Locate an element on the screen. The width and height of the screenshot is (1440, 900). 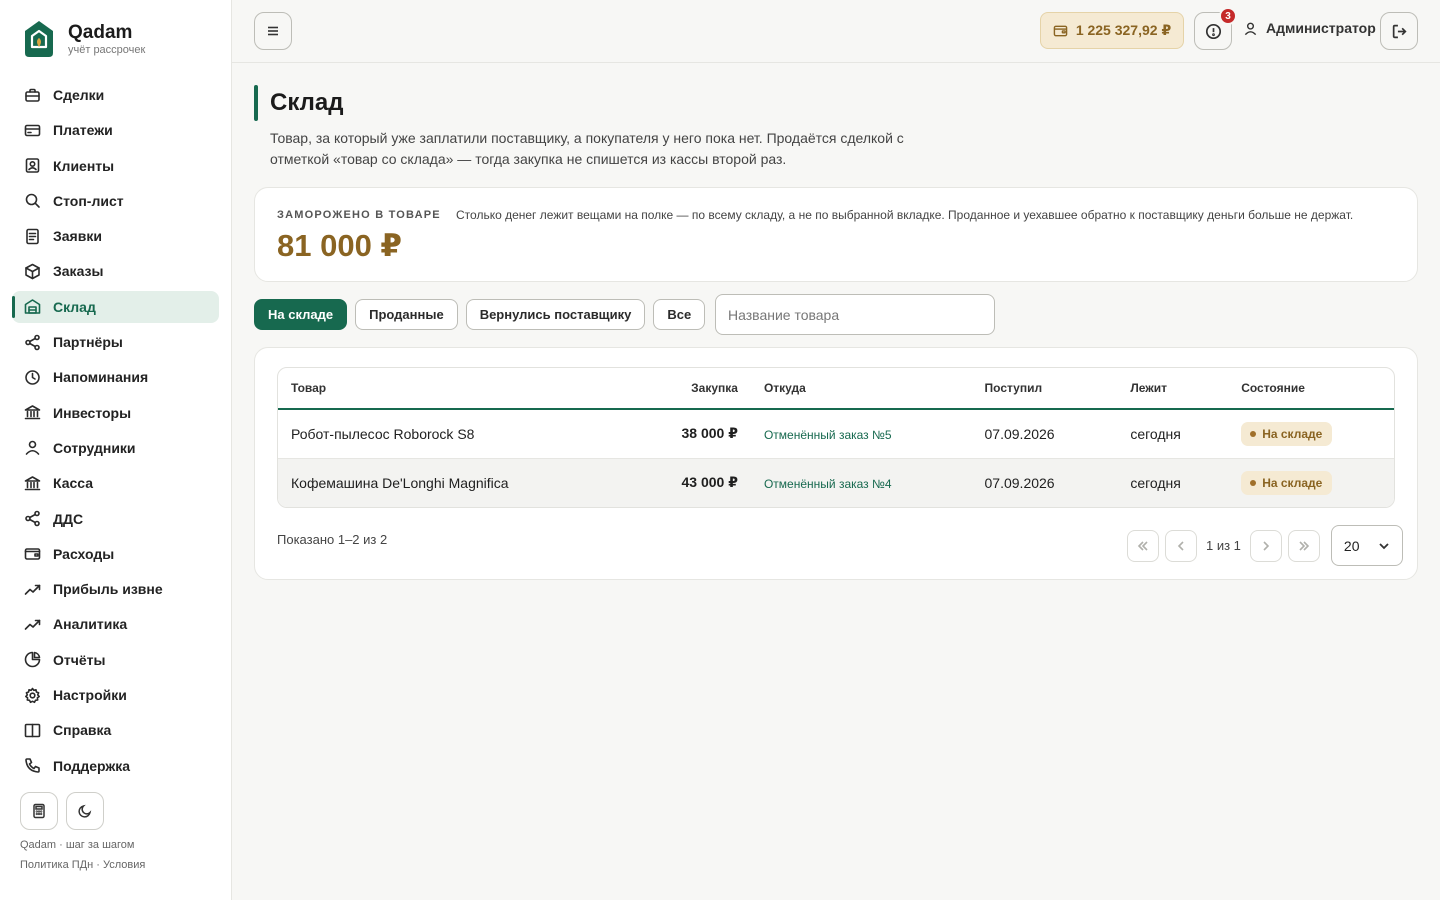
column-header-status: Состояние is located at coordinates (1311, 389).